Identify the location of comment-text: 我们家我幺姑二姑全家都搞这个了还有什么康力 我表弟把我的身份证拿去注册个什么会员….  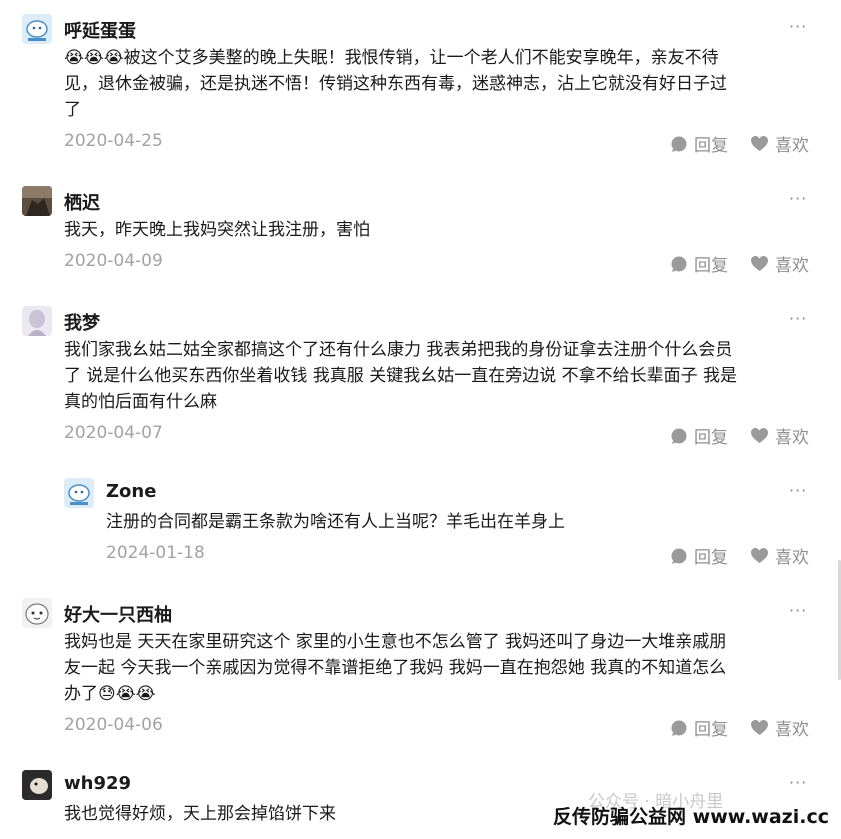
(436, 376).